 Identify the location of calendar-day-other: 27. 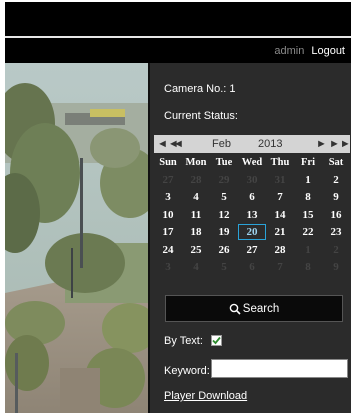
(168, 180).